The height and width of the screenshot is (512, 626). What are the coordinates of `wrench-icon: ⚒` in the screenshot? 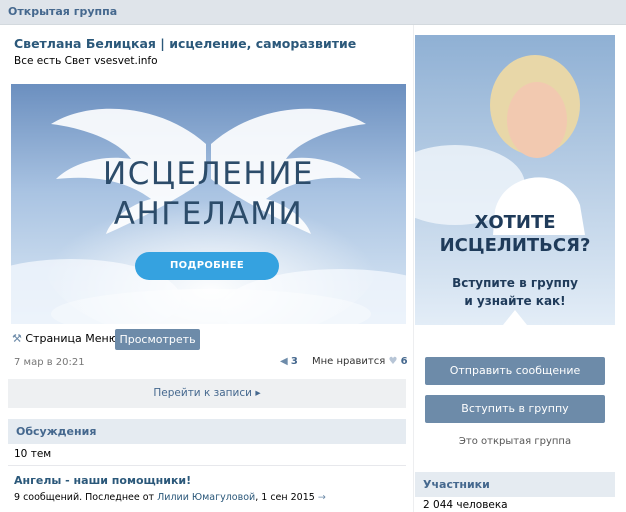 It's located at (17, 338).